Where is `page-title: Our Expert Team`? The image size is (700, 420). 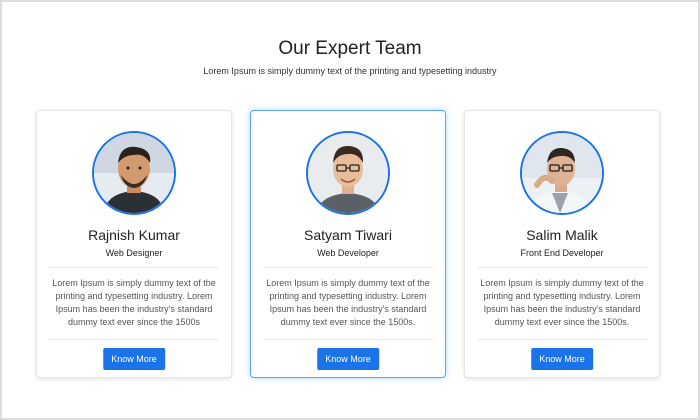
page-title: Our Expert Team is located at coordinates (350, 48).